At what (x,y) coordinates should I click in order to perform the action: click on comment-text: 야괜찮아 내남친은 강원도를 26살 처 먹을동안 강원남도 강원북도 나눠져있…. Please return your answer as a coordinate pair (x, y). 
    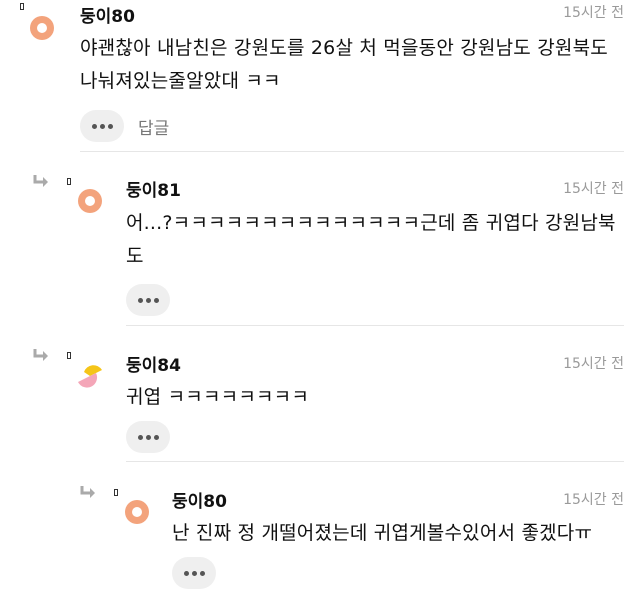
    Looking at the image, I should click on (344, 64).